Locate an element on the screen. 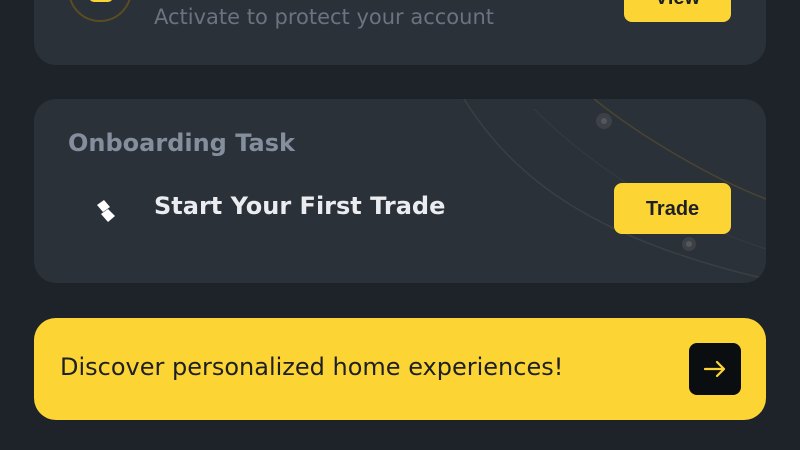 The image size is (800, 450). security-card: Activate to protect your account View is located at coordinates (400, 32).